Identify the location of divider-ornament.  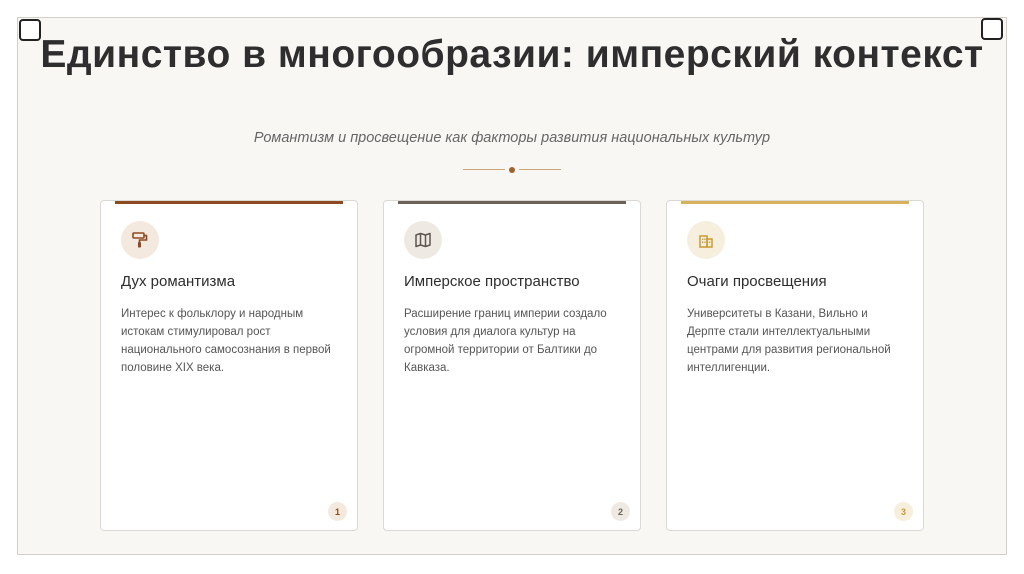
(512, 170).